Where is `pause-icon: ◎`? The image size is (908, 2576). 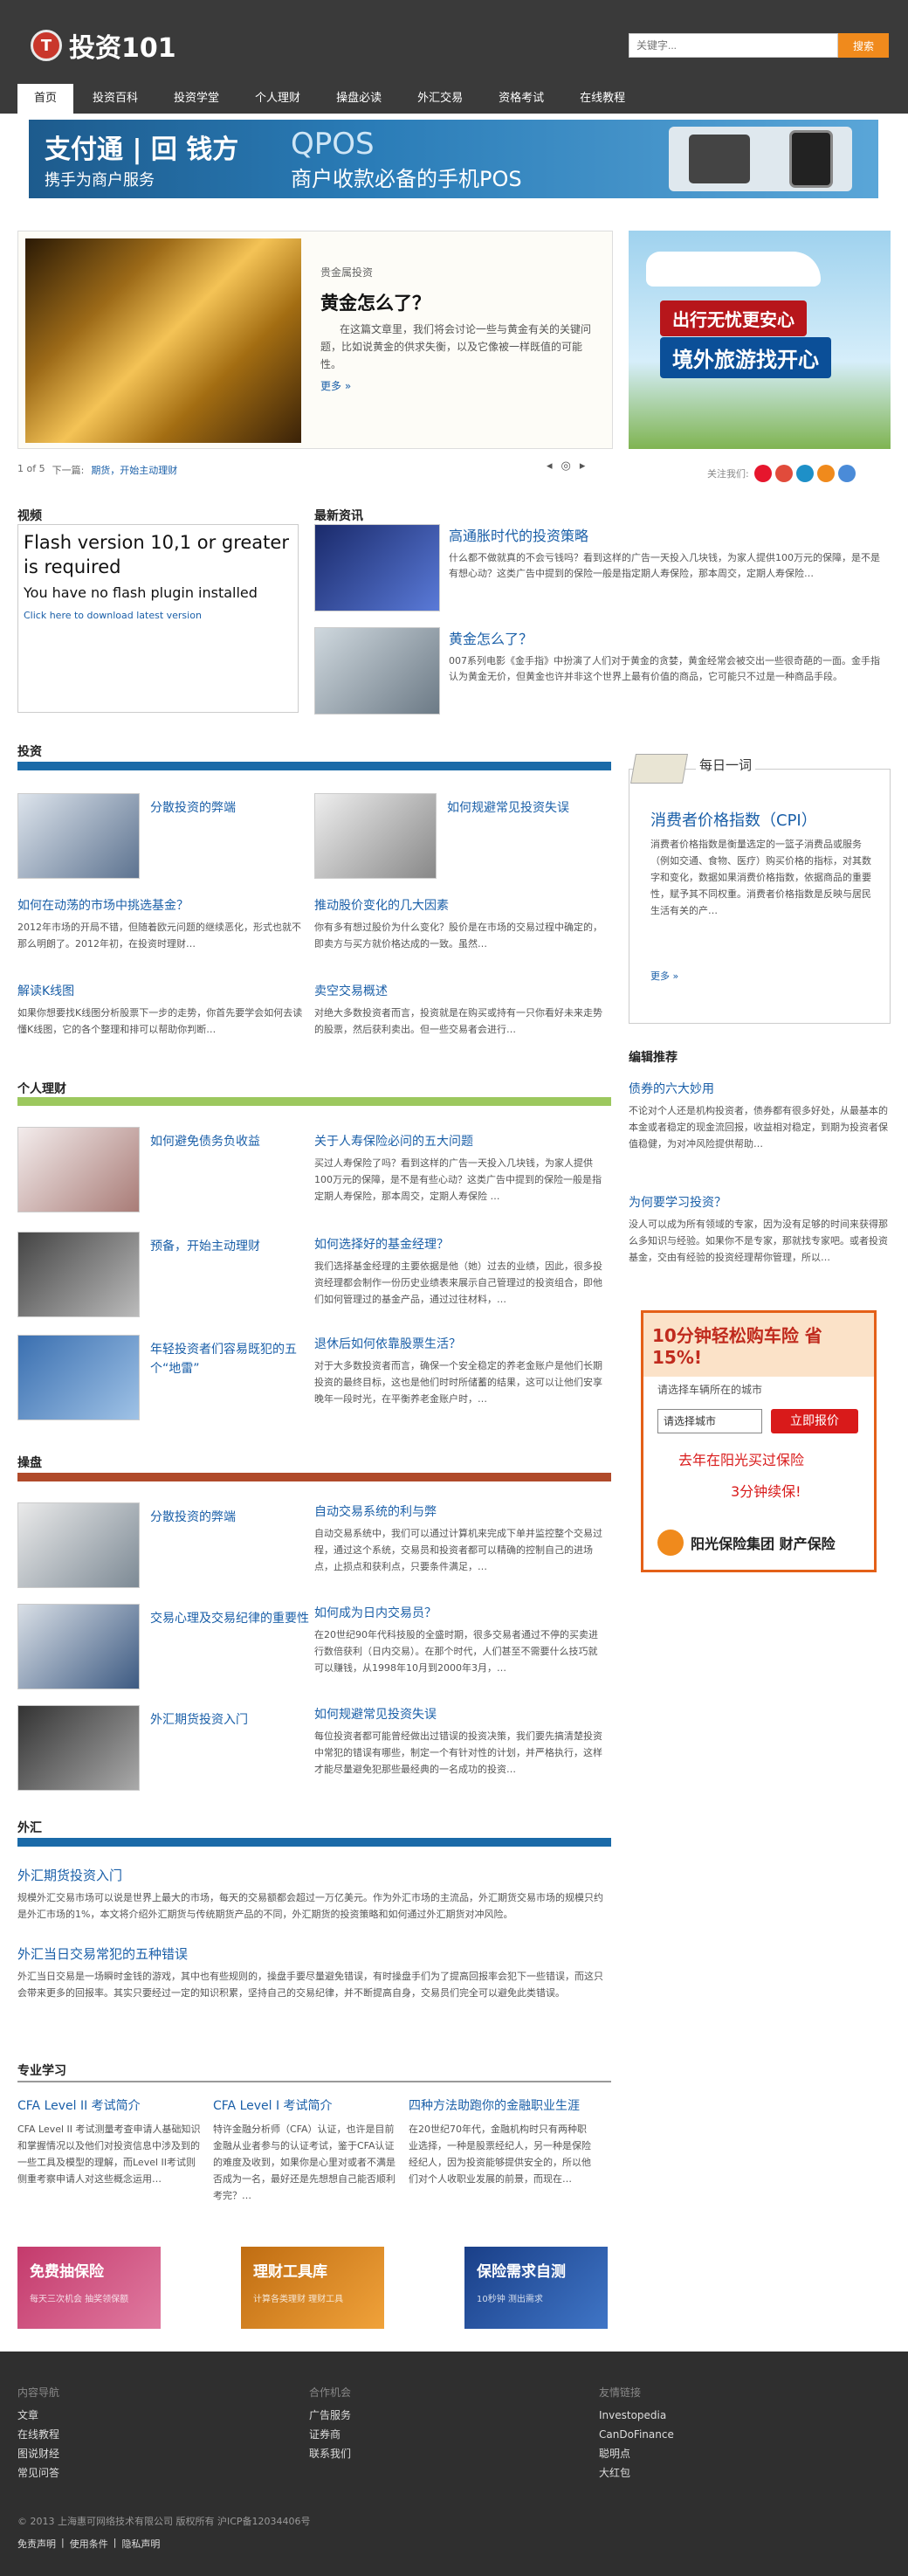
pause-icon: ◎ is located at coordinates (566, 466).